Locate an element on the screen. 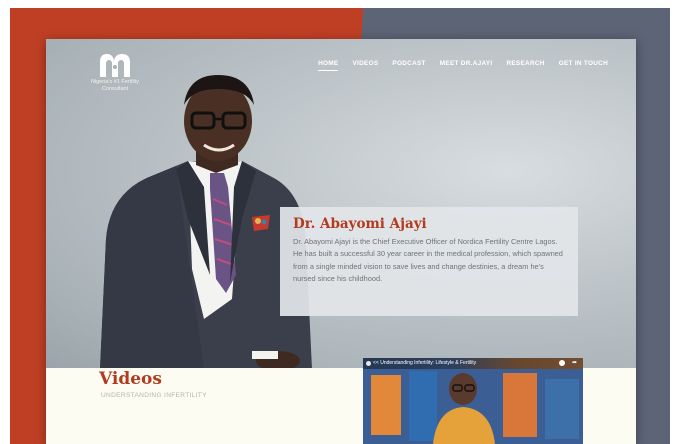 The height and width of the screenshot is (444, 680). nav-home: HOME is located at coordinates (328, 65).